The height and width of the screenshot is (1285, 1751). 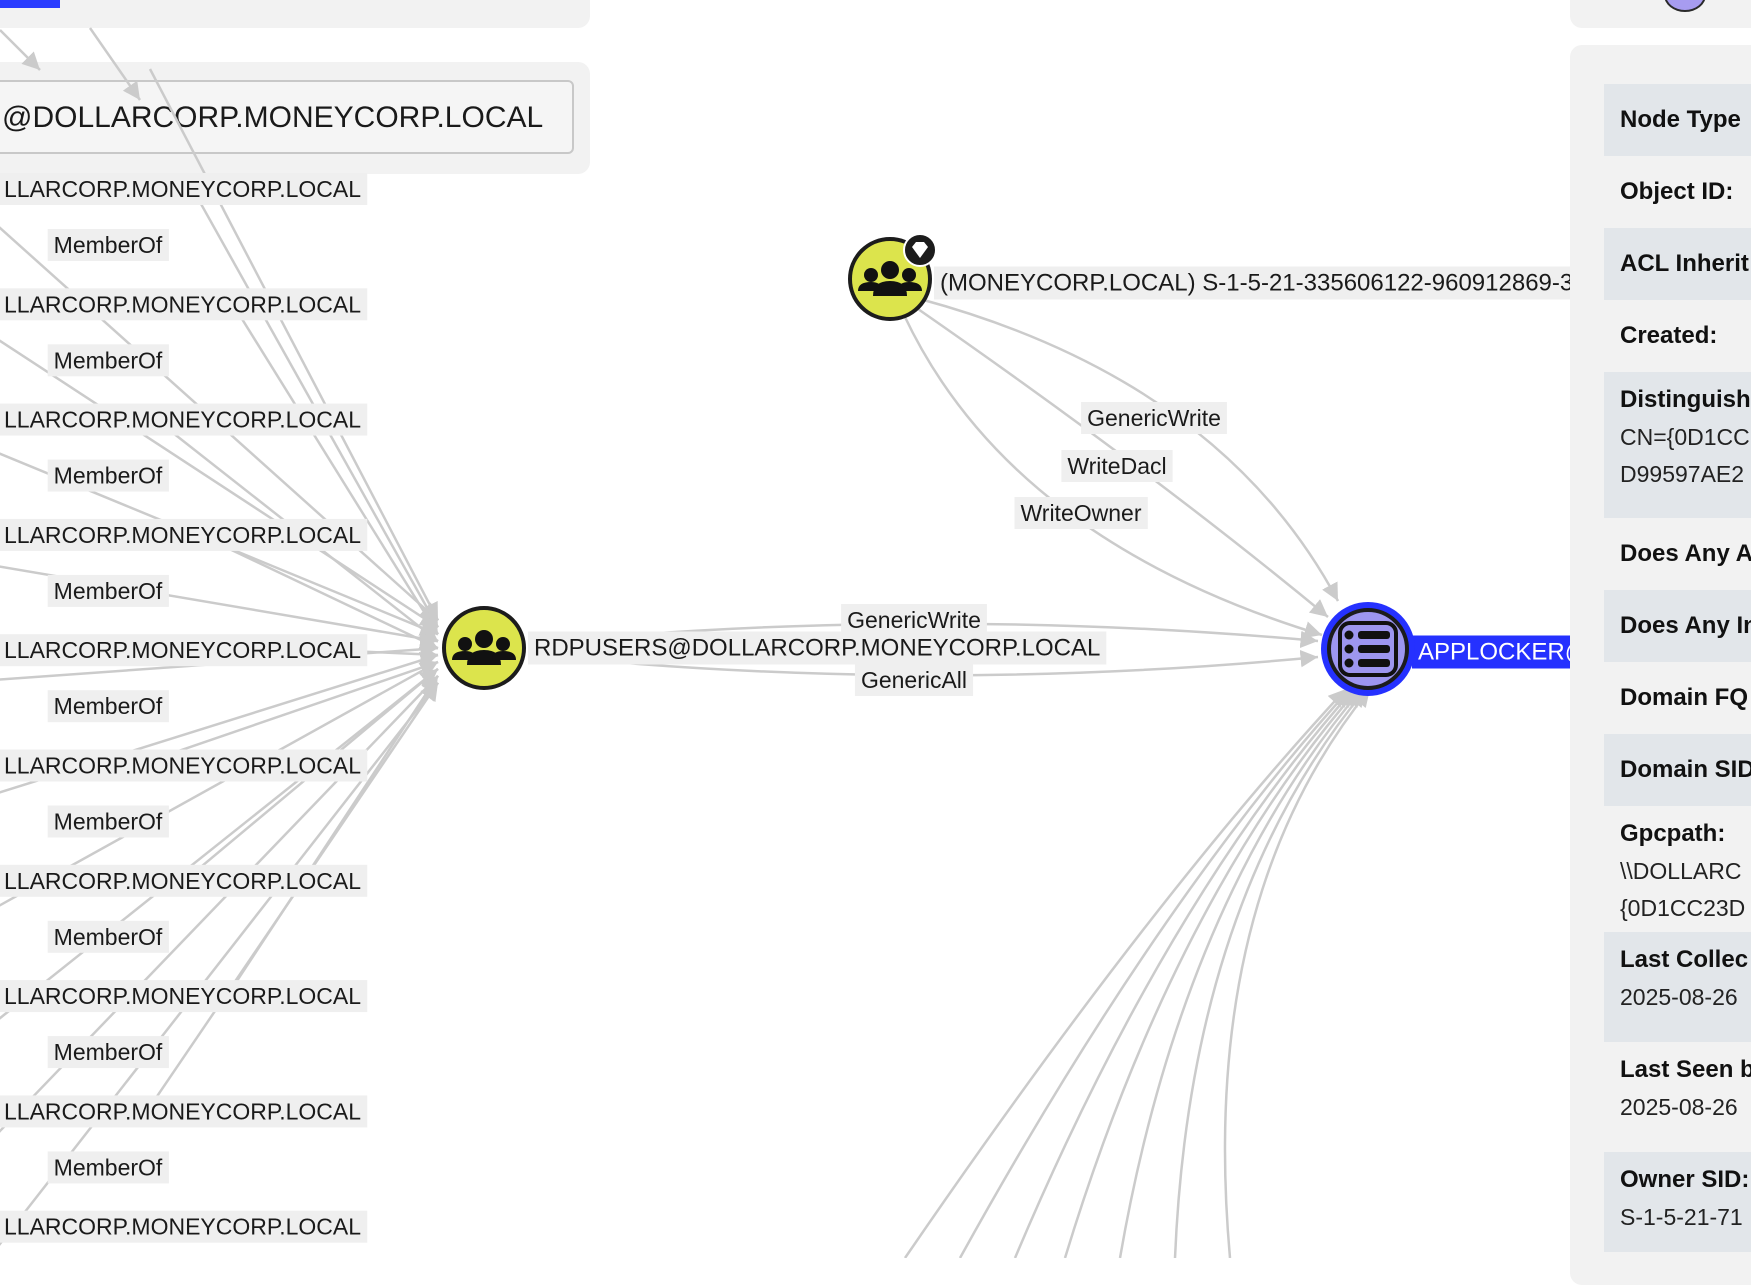 I want to click on property-label: Does Any In, so click(x=1685, y=625).